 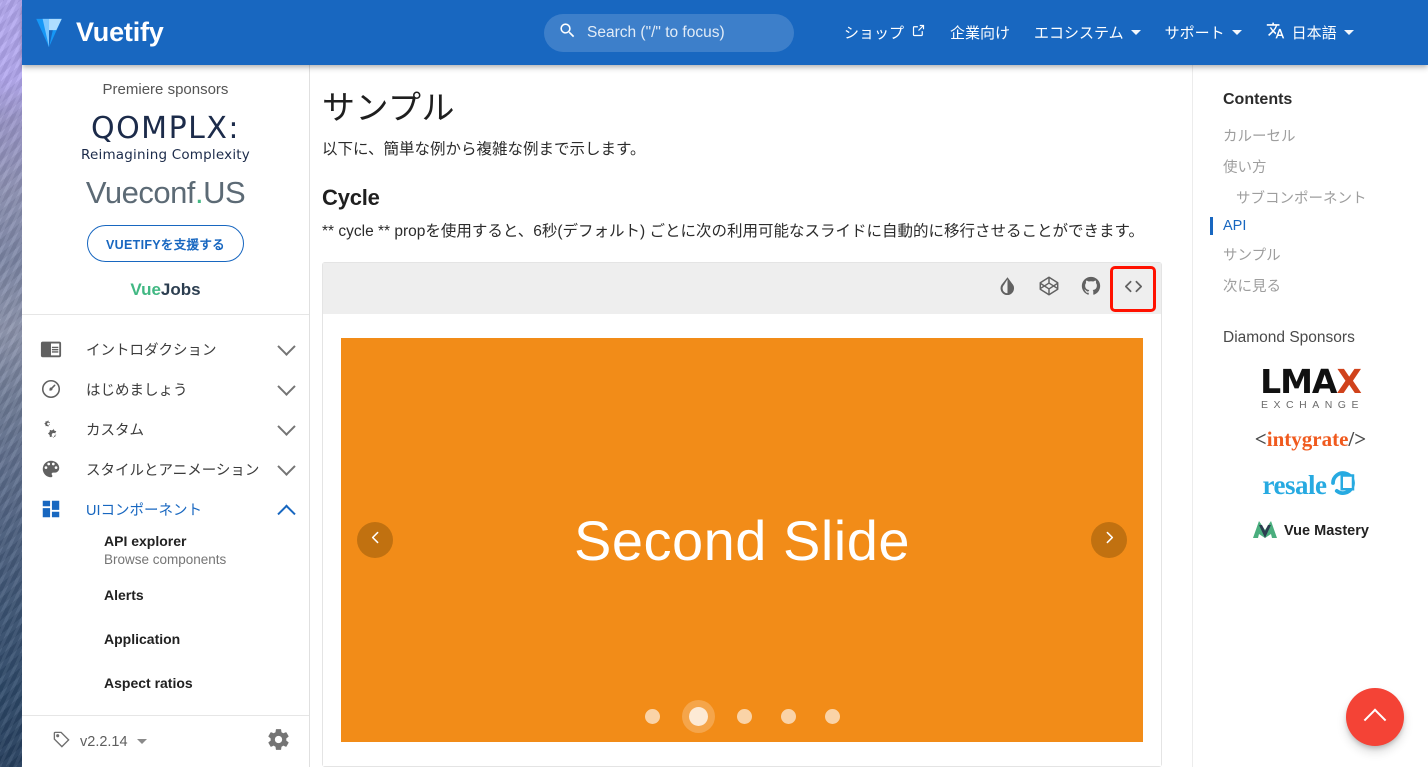 I want to click on nav-item-shop: ショップ, so click(x=885, y=32).